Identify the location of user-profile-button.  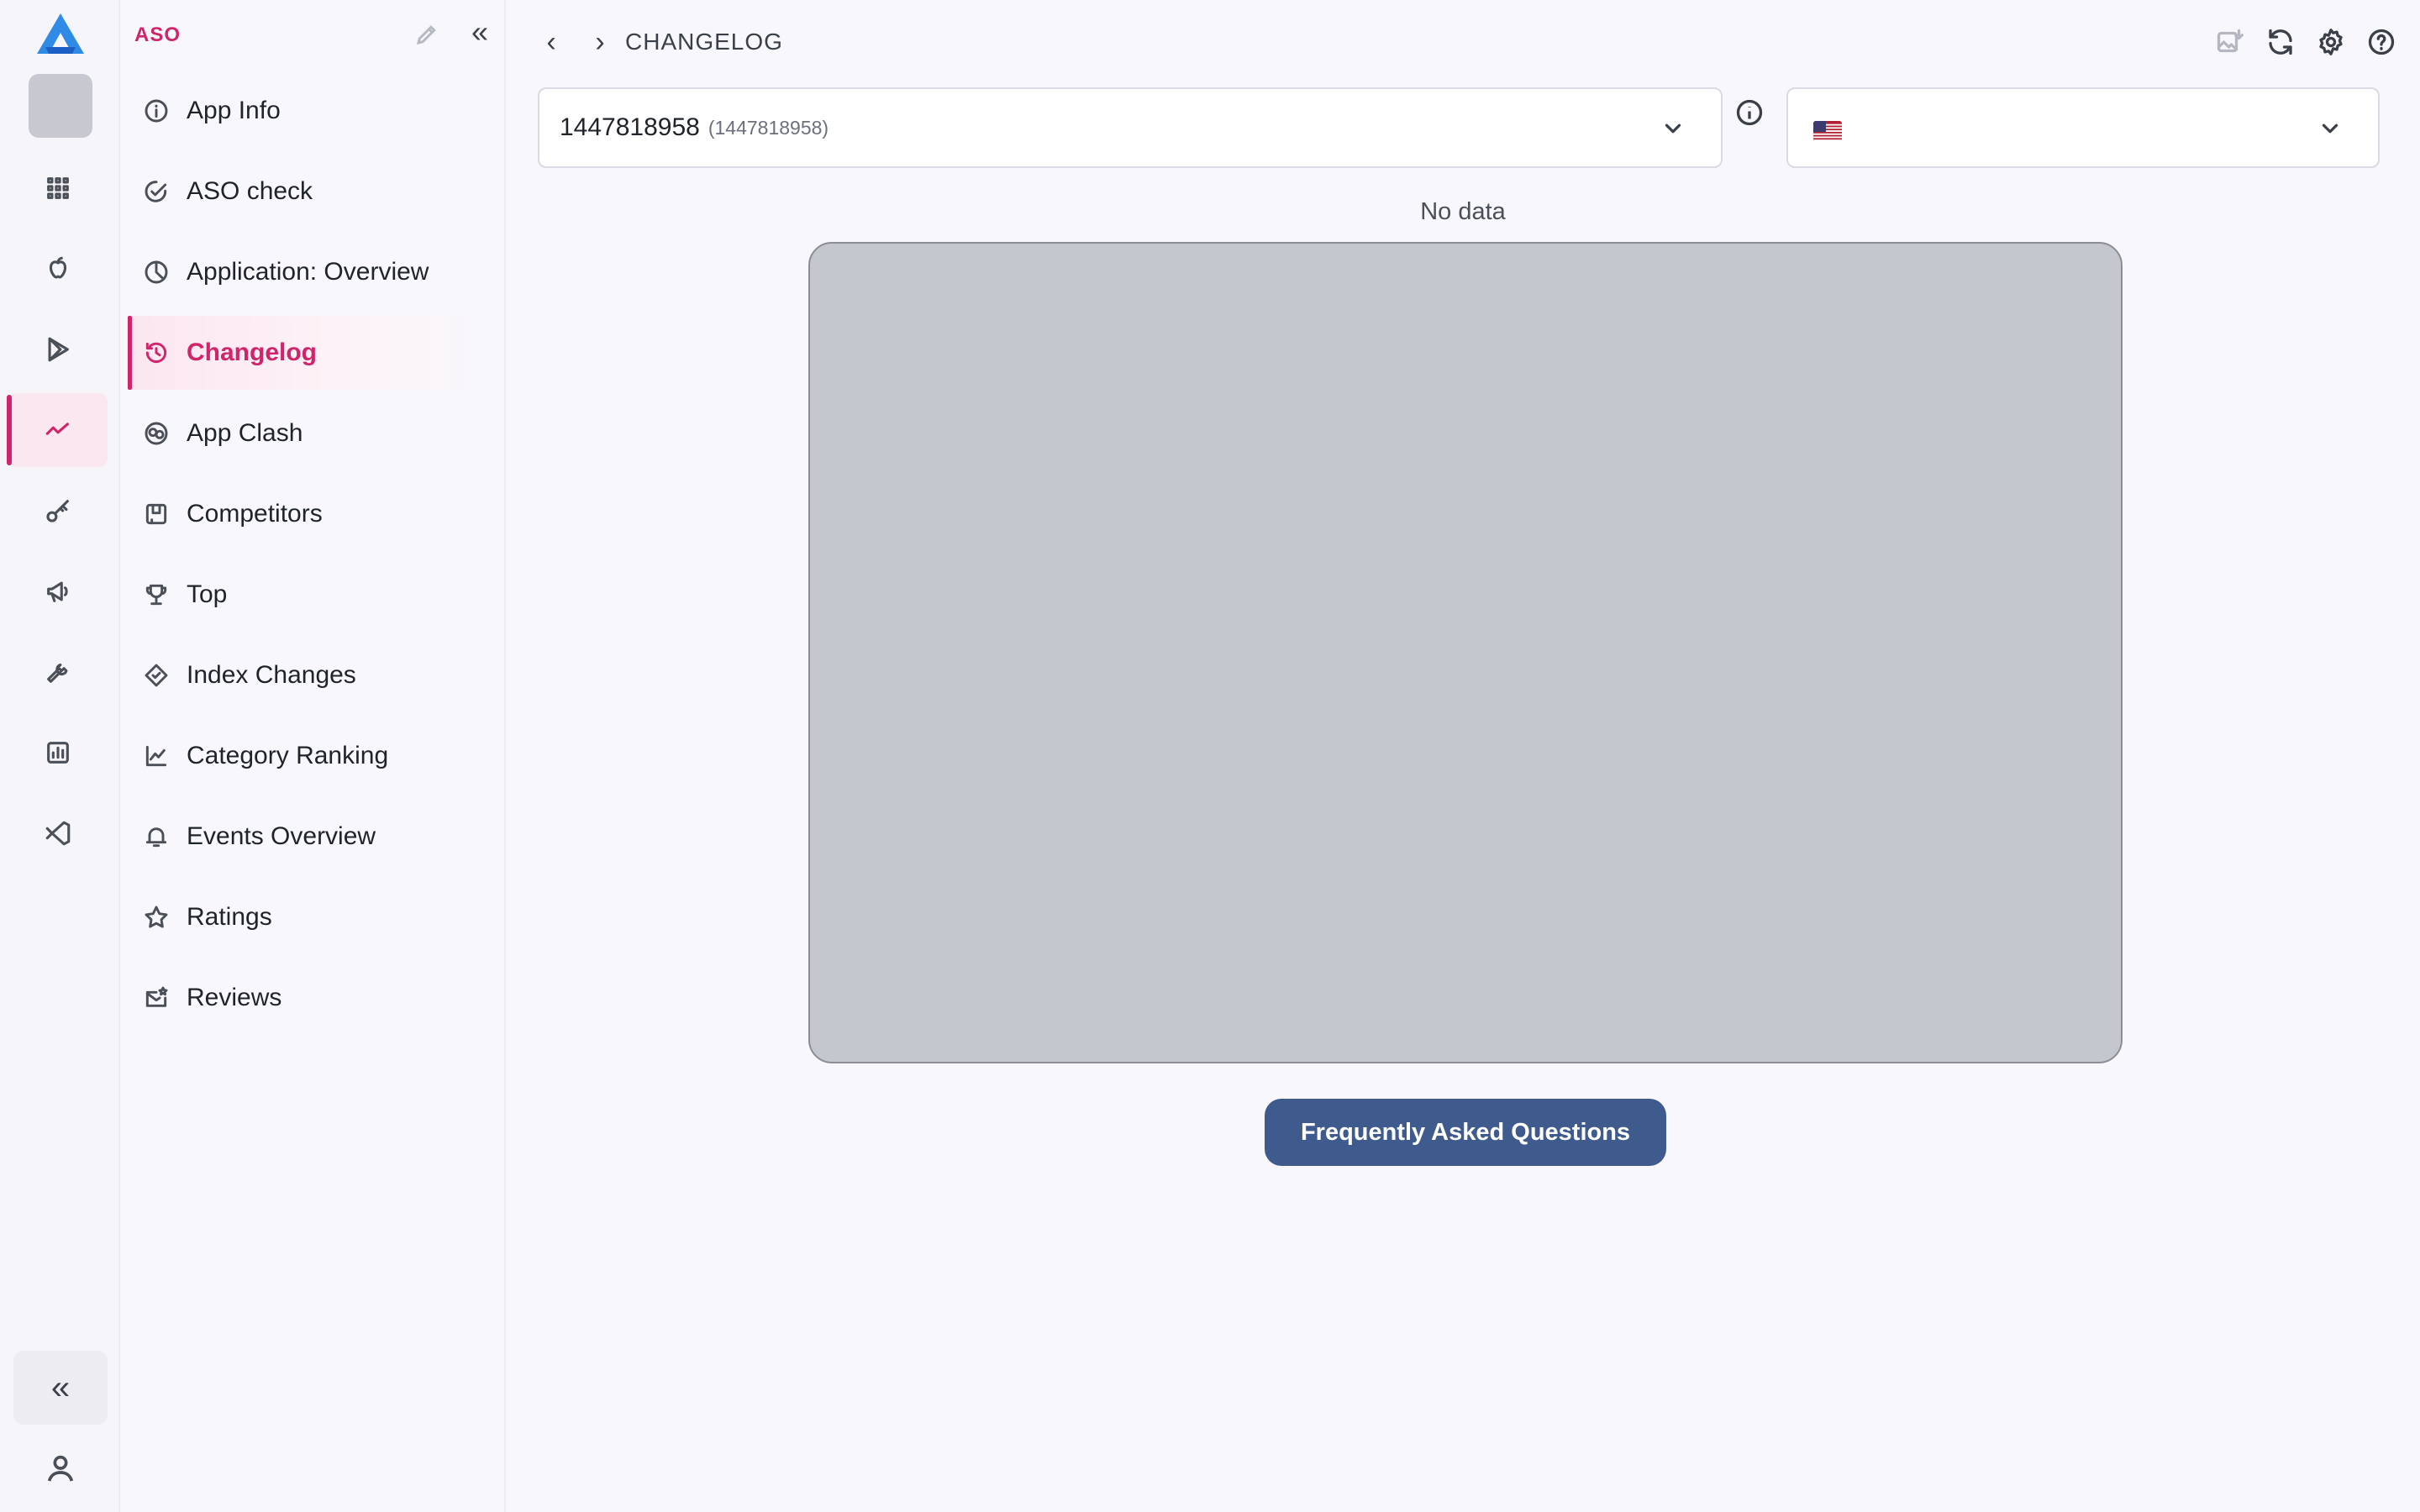
(60, 1468).